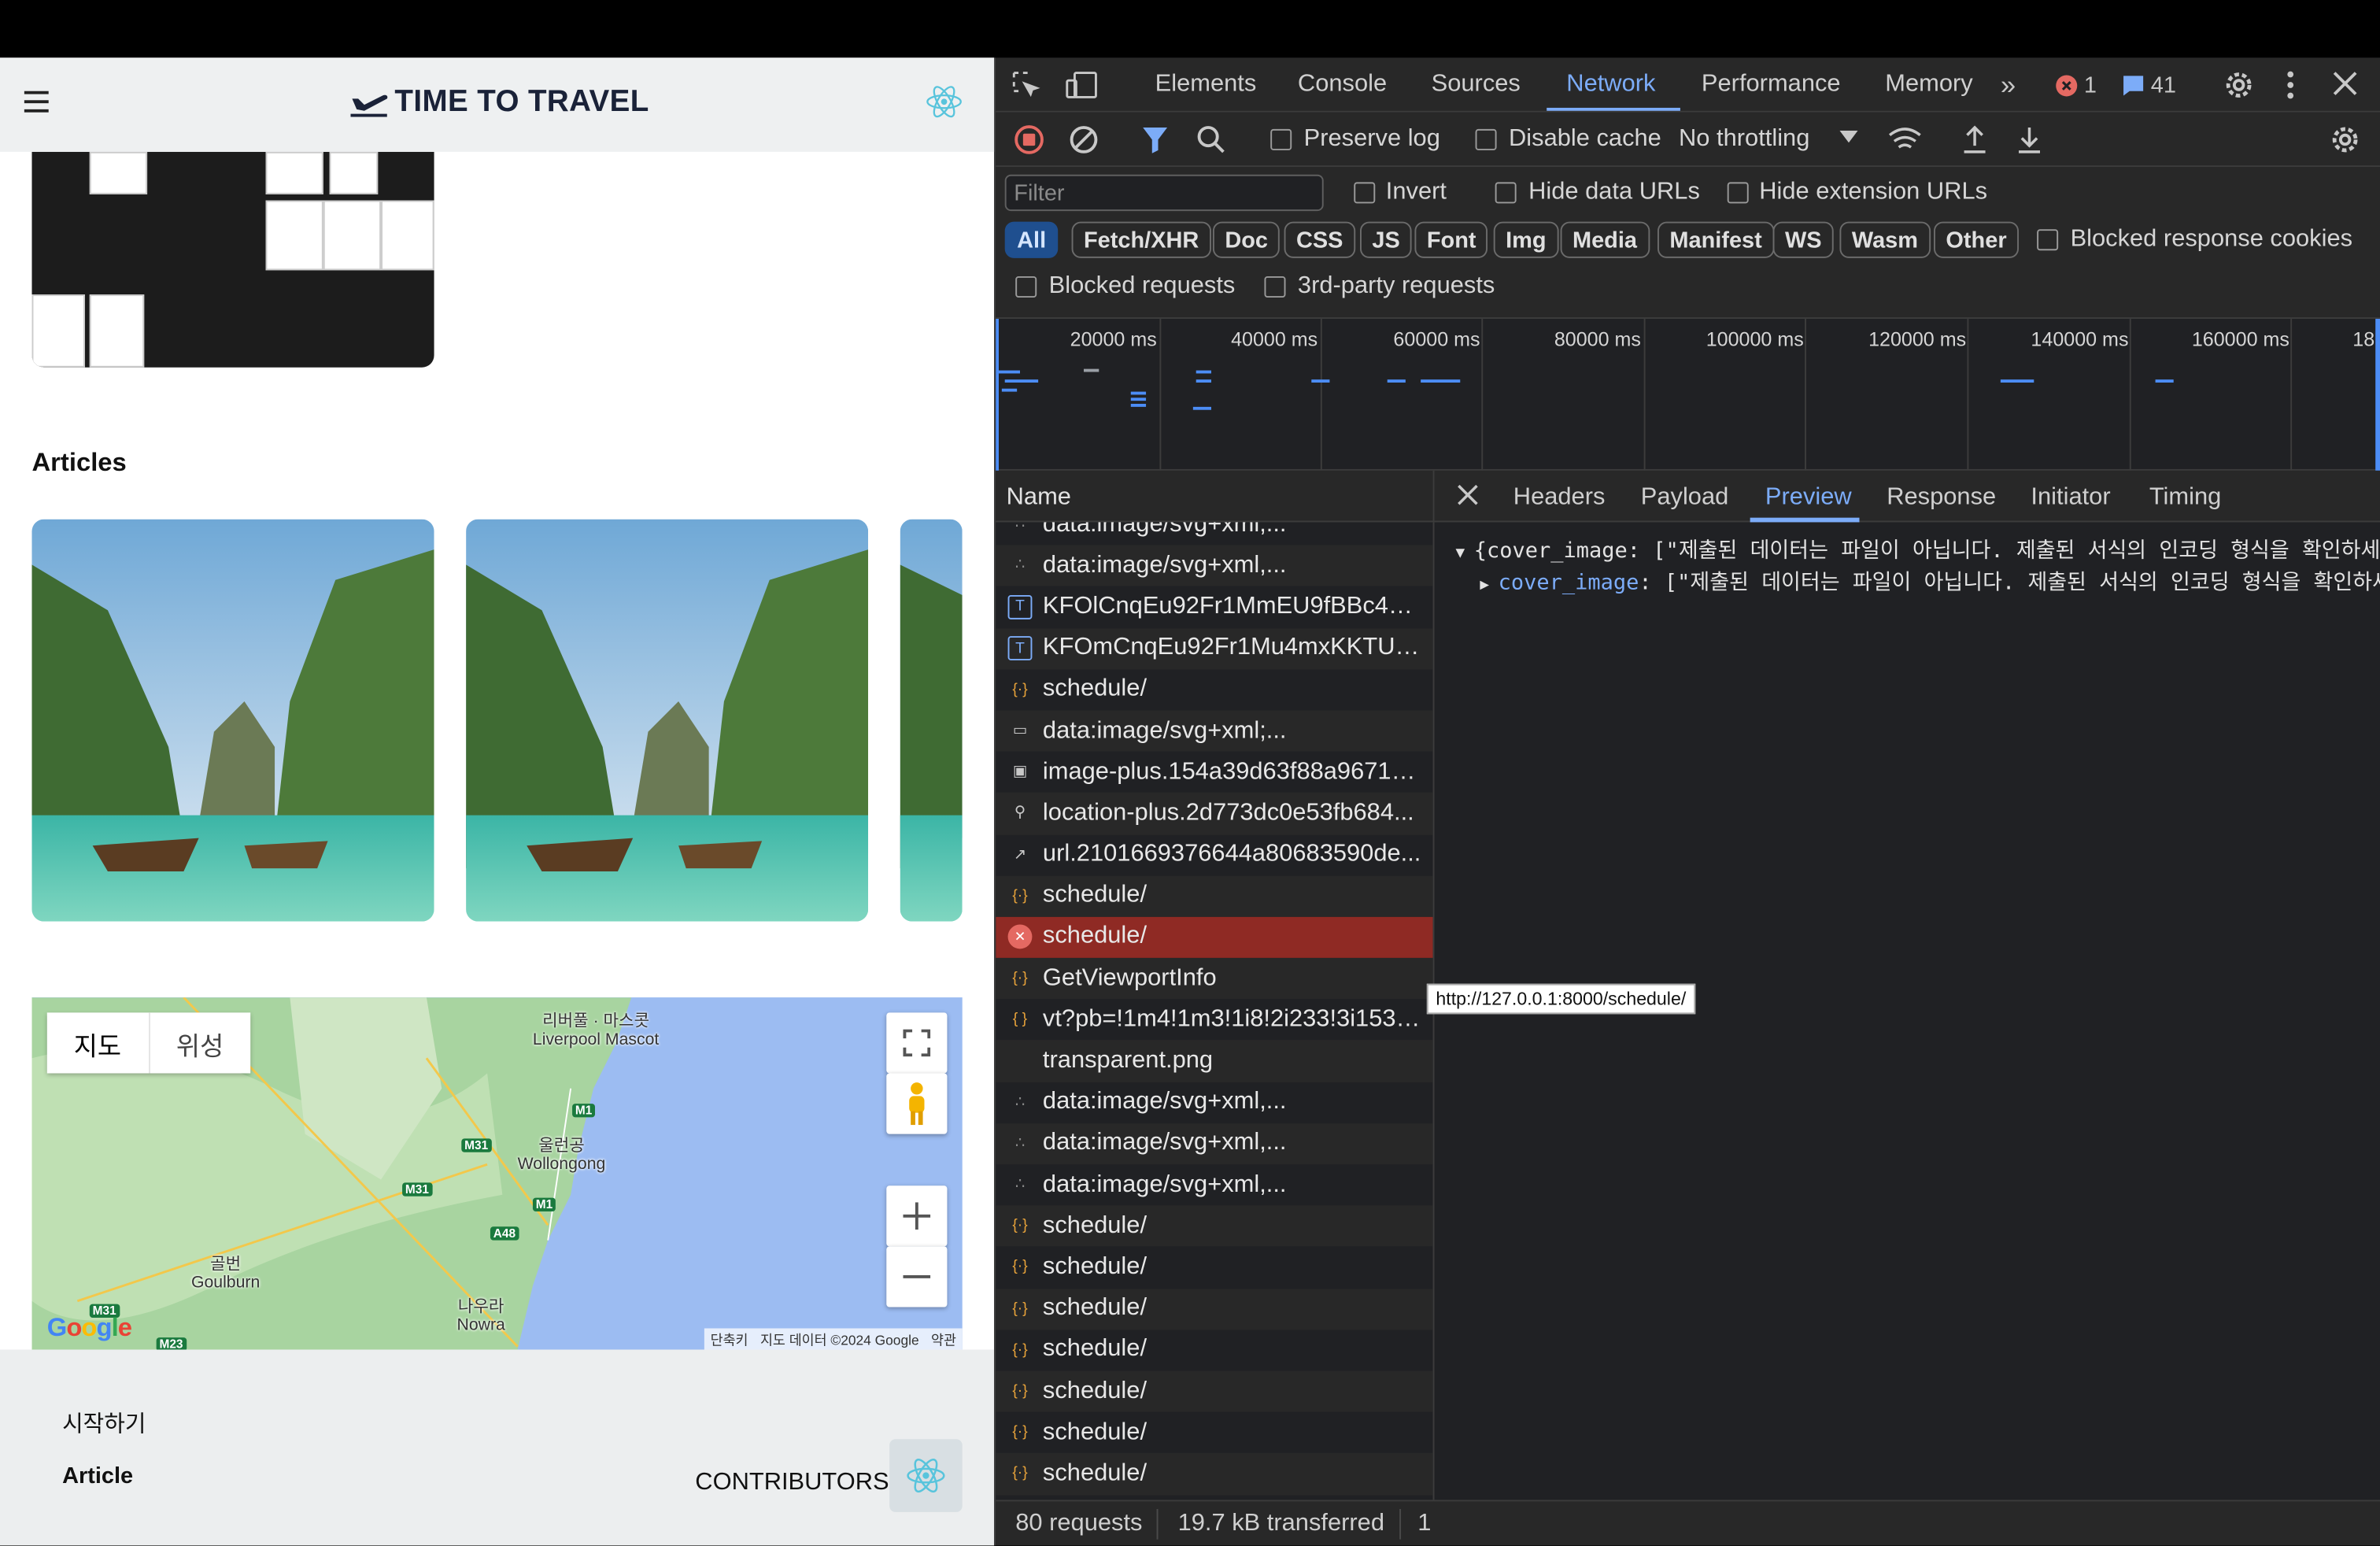 The image size is (2380, 1546). I want to click on filter-chip-css: CSS, so click(1319, 239).